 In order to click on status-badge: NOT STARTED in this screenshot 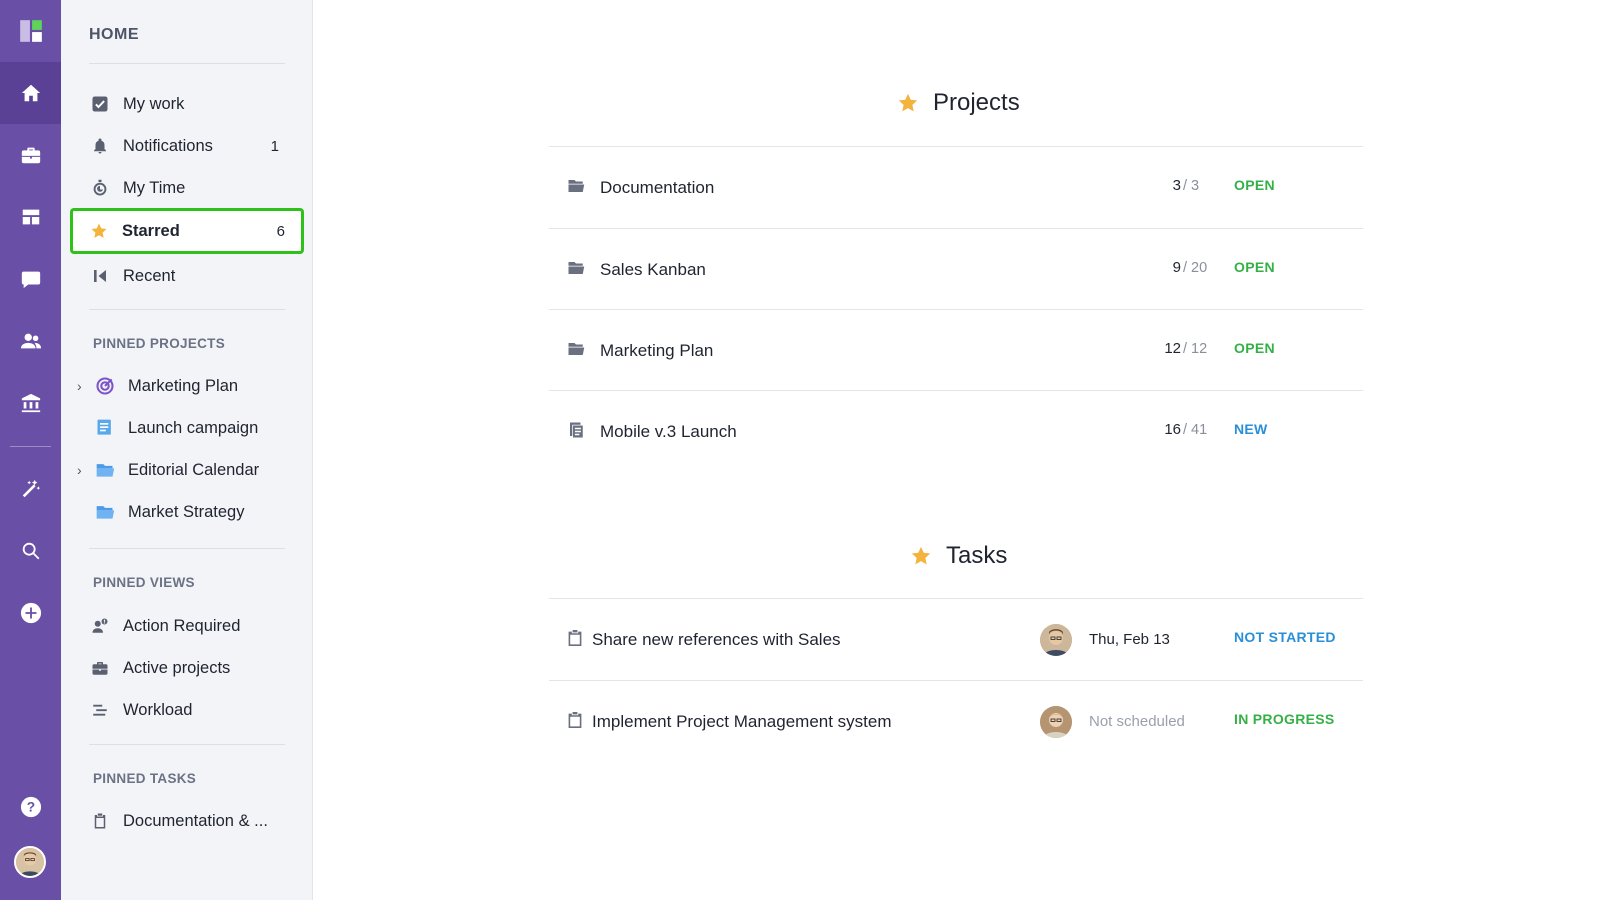, I will do `click(1285, 637)`.